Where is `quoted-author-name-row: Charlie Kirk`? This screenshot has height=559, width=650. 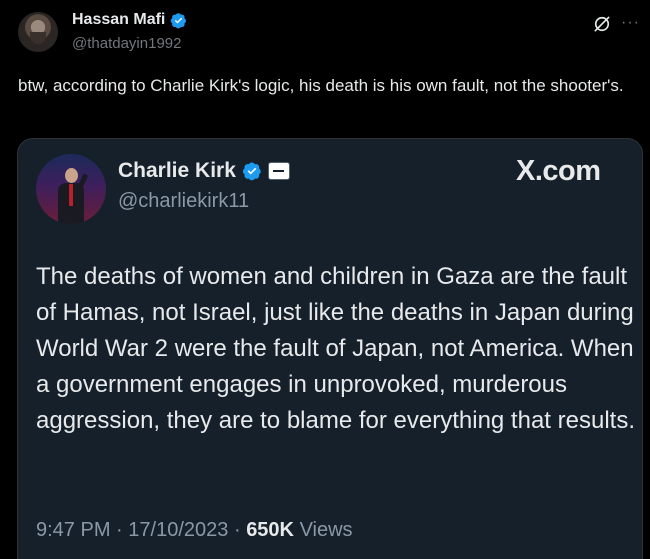
quoted-author-name-row: Charlie Kirk is located at coordinates (204, 171).